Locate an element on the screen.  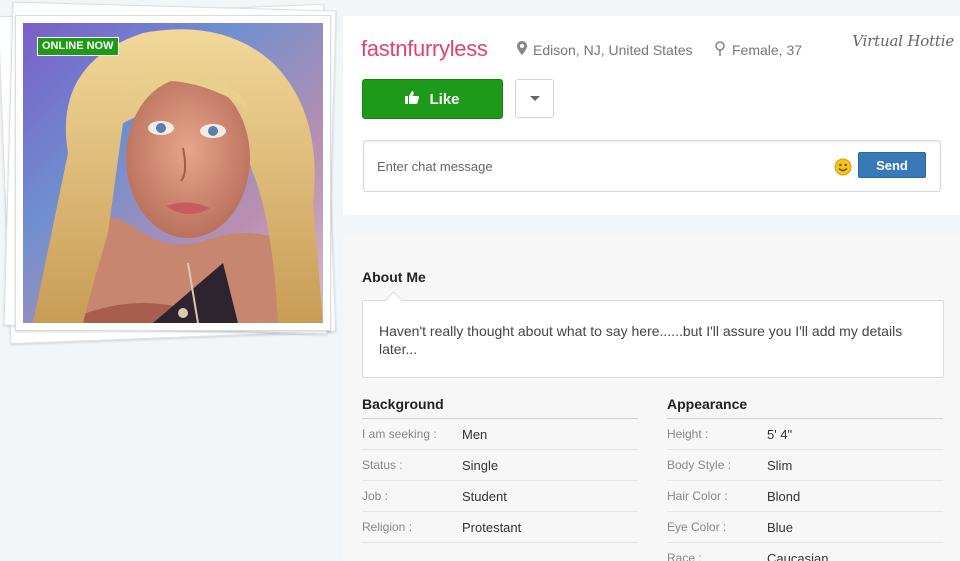
gender-age-text: Female, 37 is located at coordinates (767, 50).